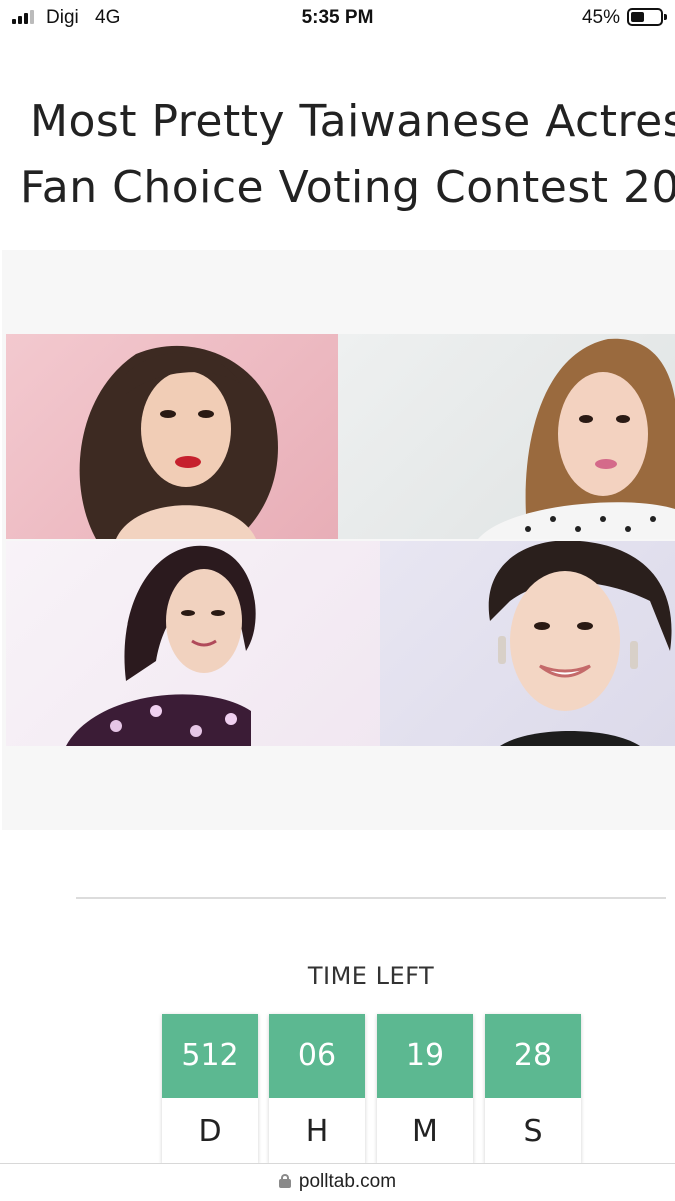 Image resolution: width=675 pixels, height=1201 pixels. What do you see at coordinates (317, 1131) in the screenshot?
I see `hours-unit: H` at bounding box center [317, 1131].